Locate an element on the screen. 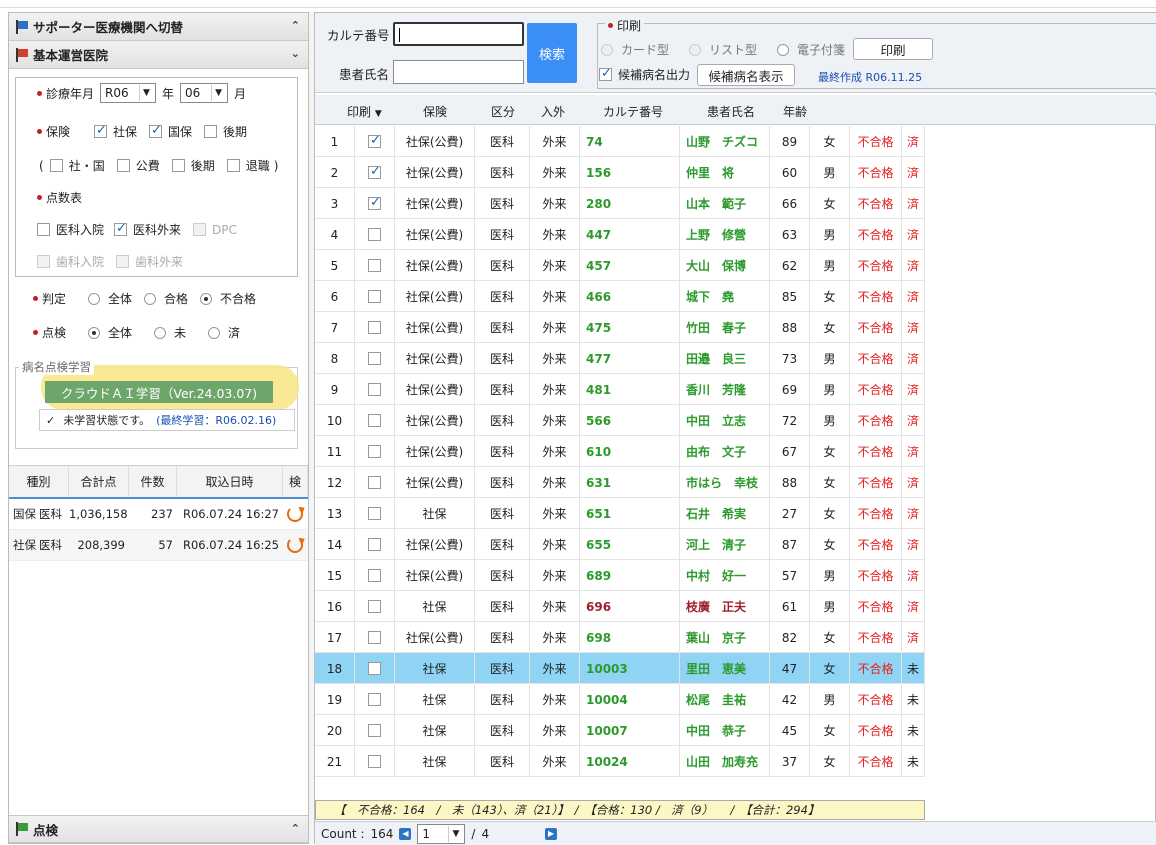  table-row: 4 社保(公費) 医科 外来 447 上野 修營 63 男不合格済 is located at coordinates (620, 234).